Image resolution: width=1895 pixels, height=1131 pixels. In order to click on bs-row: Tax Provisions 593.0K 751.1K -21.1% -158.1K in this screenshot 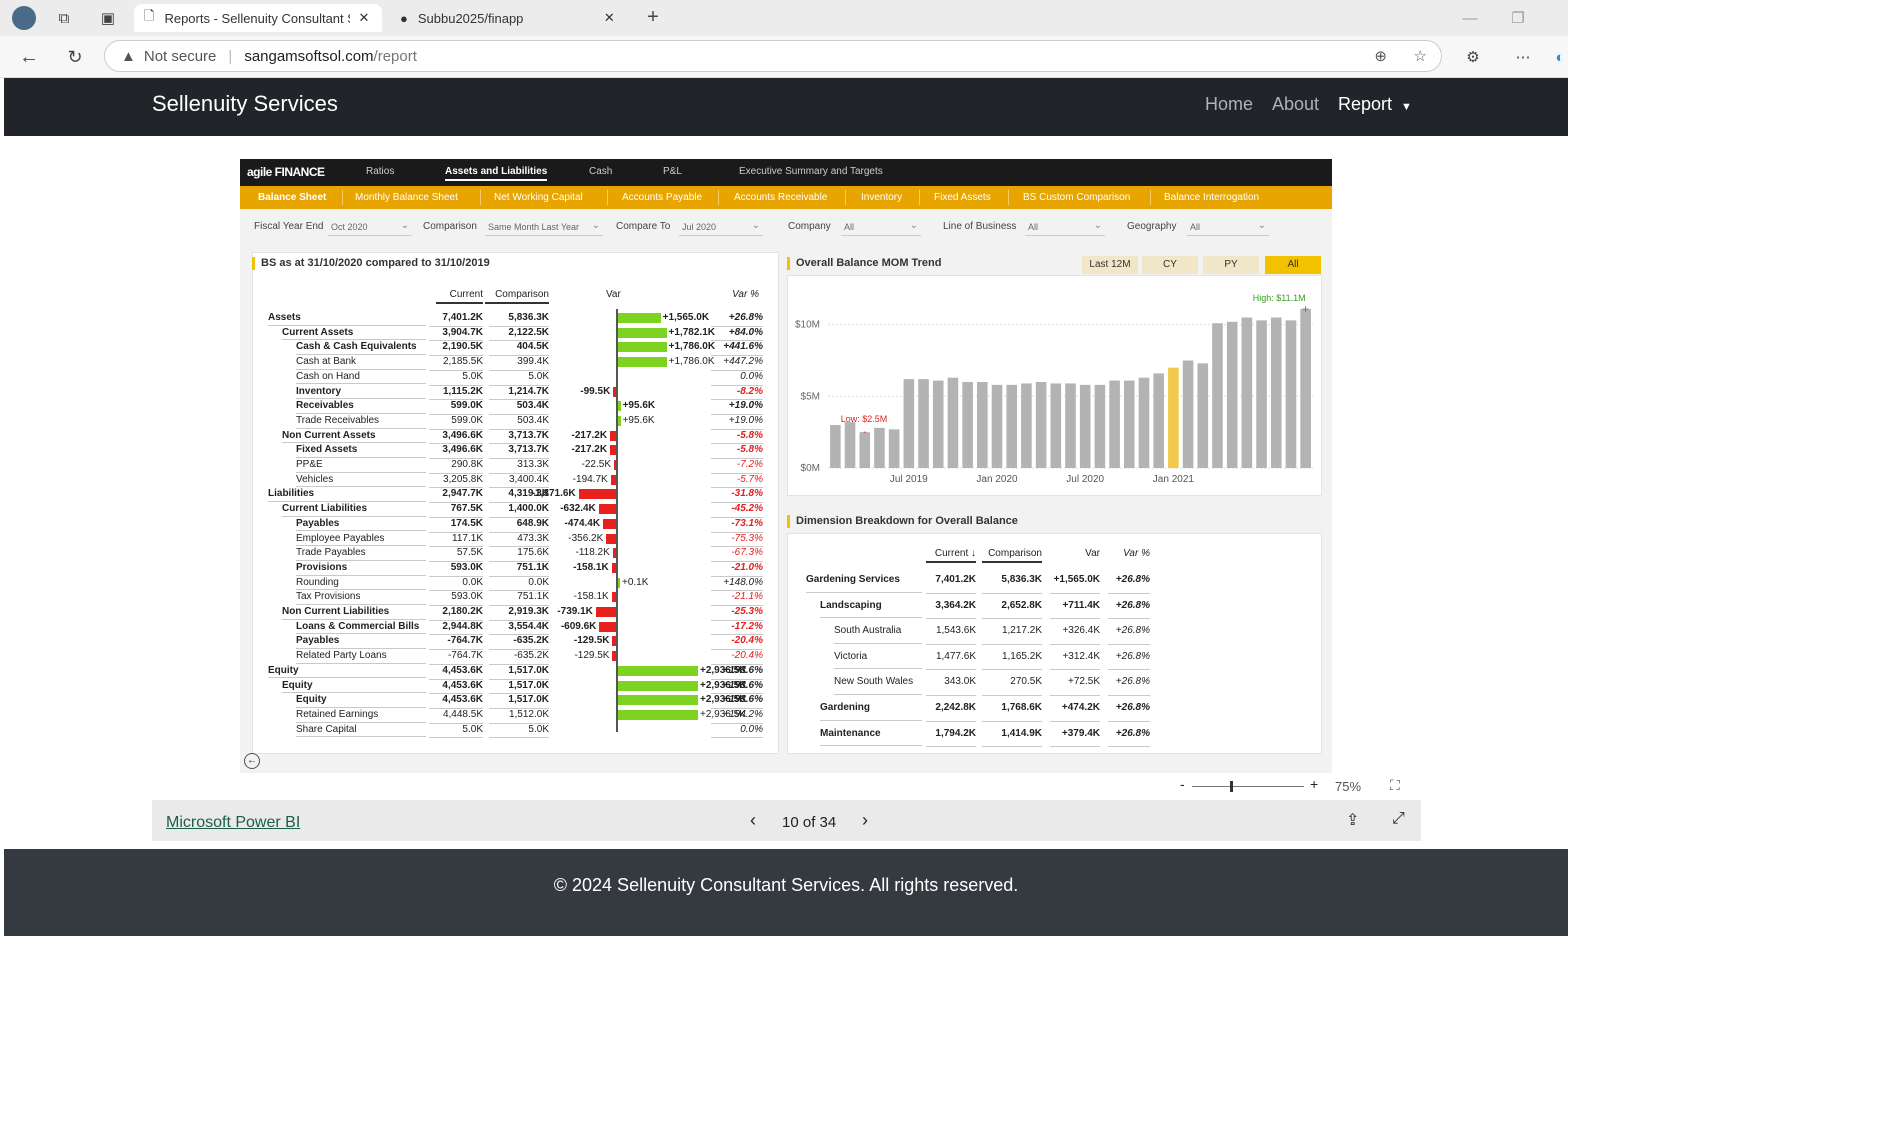, I will do `click(516, 598)`.